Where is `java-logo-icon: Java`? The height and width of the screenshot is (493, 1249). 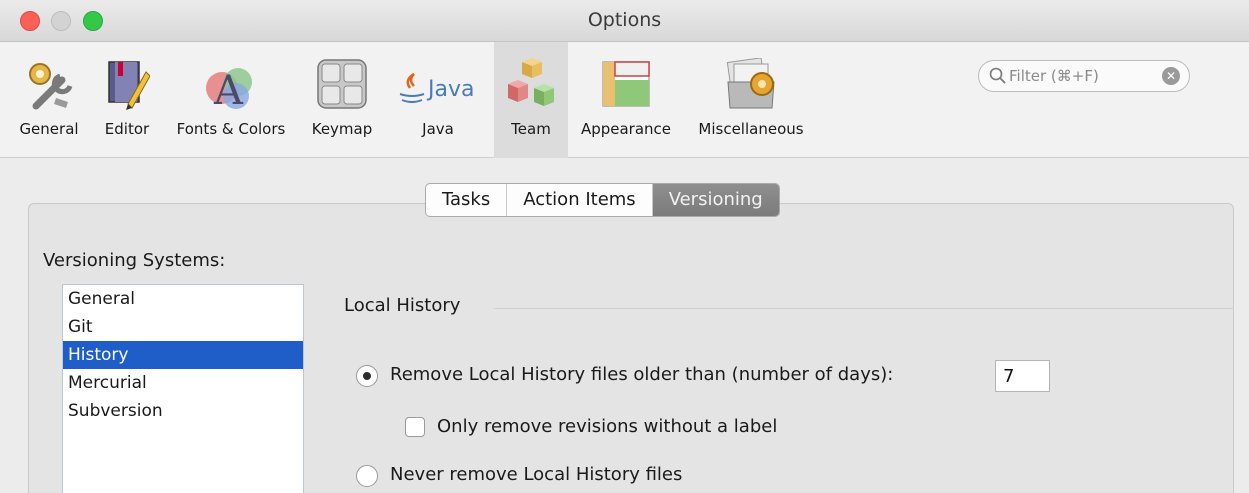 java-logo-icon: Java is located at coordinates (438, 88).